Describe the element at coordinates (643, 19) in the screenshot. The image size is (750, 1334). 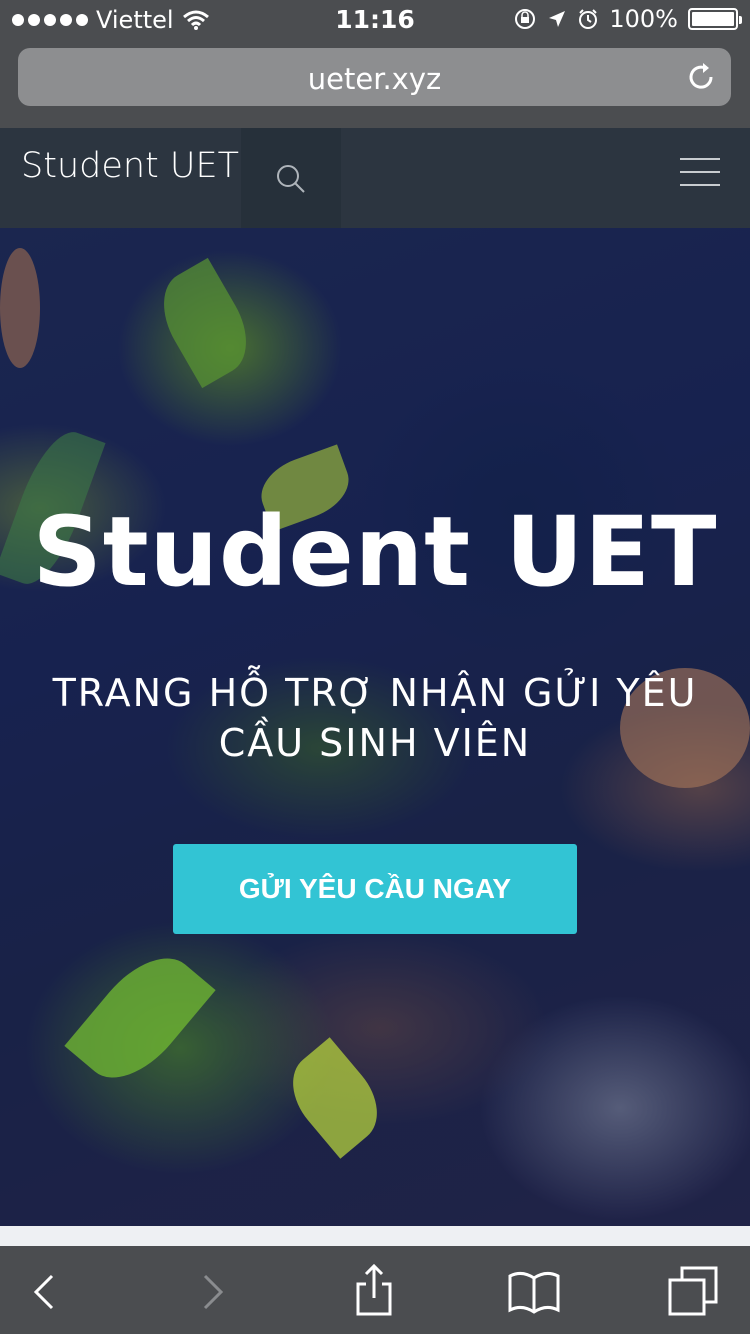
I see `battery-percent: 100%` at that location.